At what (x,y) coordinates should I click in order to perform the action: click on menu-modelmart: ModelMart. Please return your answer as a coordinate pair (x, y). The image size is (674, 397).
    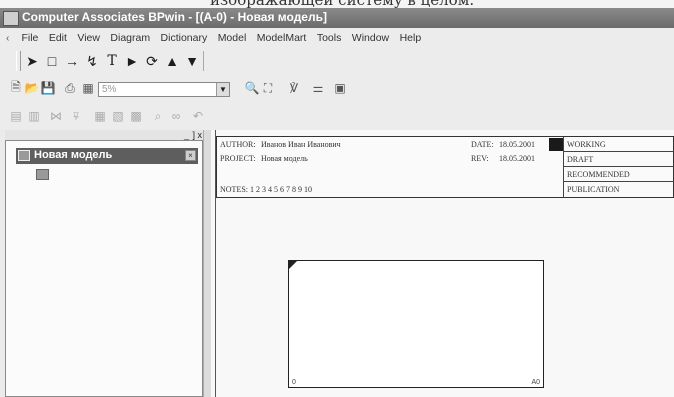
    Looking at the image, I should click on (282, 36).